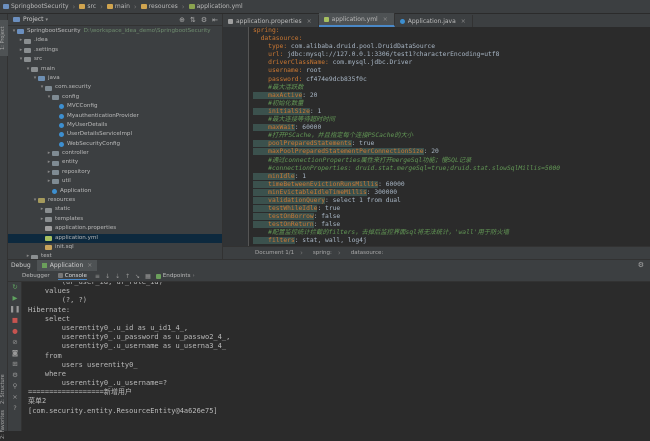 The image size is (650, 441). Describe the element at coordinates (117, 276) in the screenshot. I see `step-into-library-icon: ⇣` at that location.